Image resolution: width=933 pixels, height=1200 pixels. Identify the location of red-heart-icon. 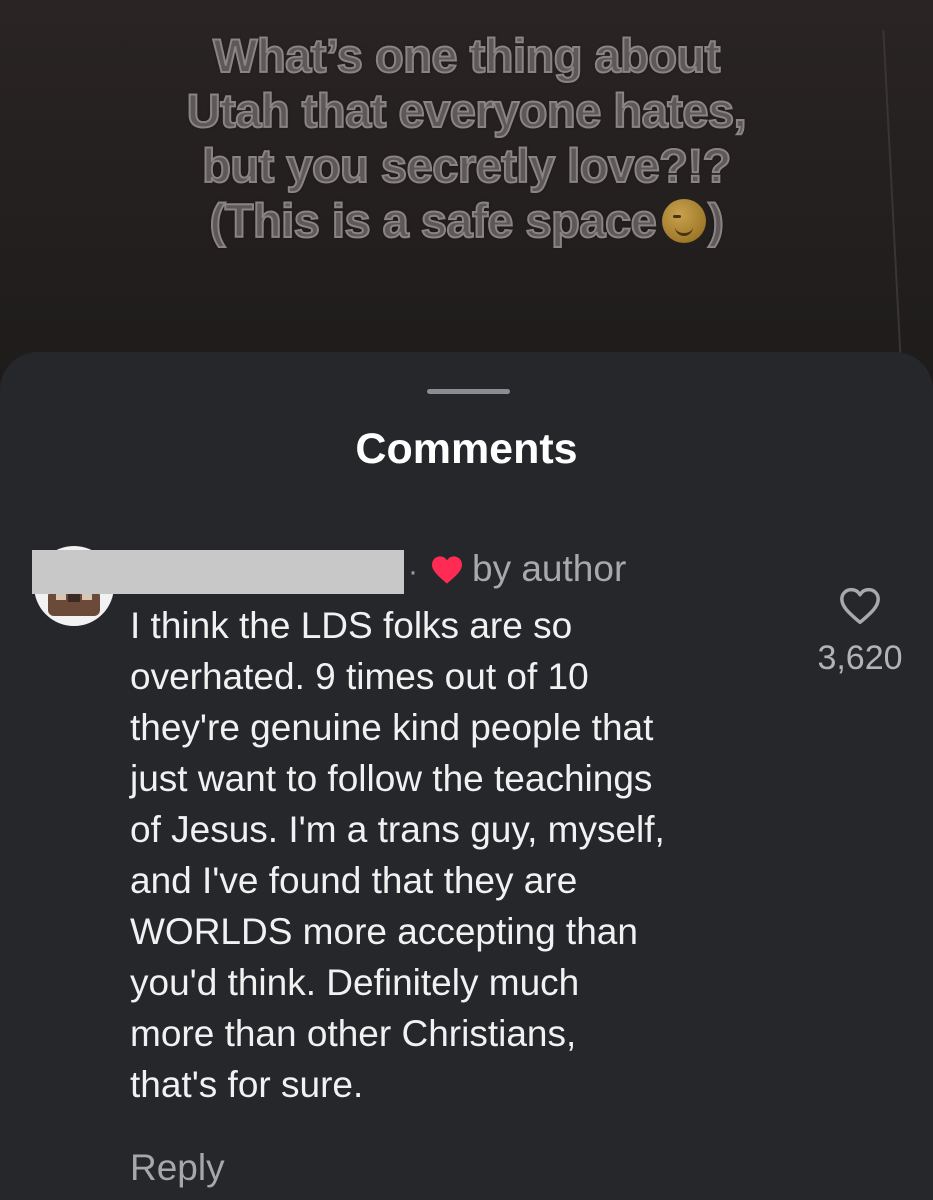
(447, 570).